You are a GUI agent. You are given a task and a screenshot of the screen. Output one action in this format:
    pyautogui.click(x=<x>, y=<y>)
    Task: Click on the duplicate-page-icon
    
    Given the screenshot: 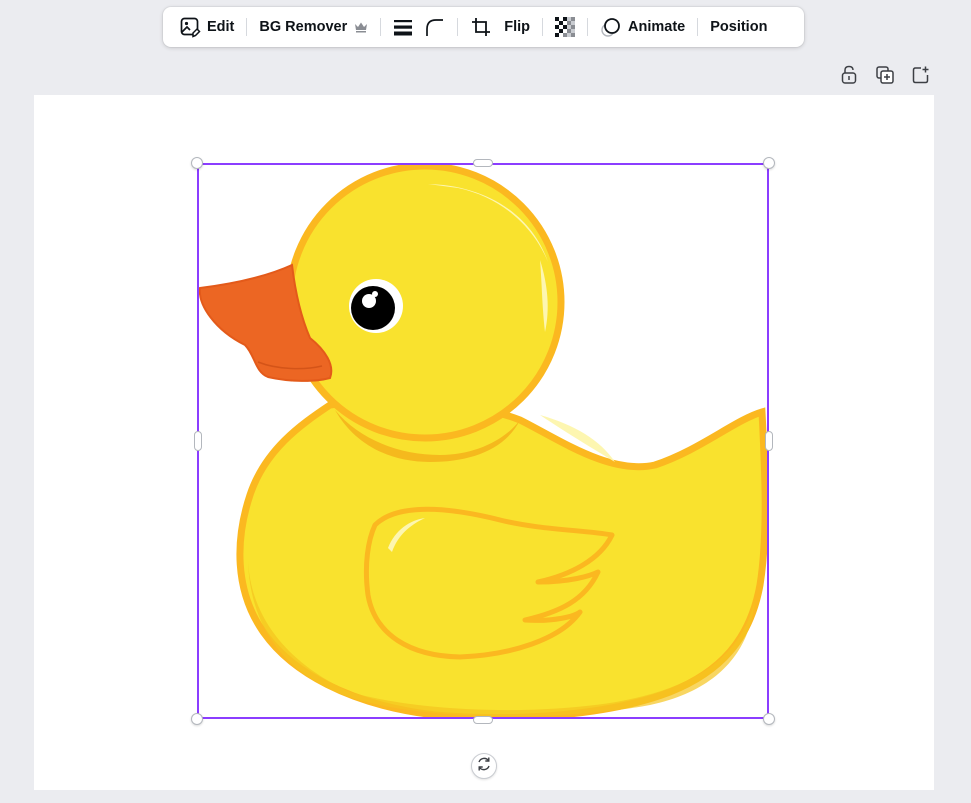 What is the action you would take?
    pyautogui.click(x=885, y=77)
    